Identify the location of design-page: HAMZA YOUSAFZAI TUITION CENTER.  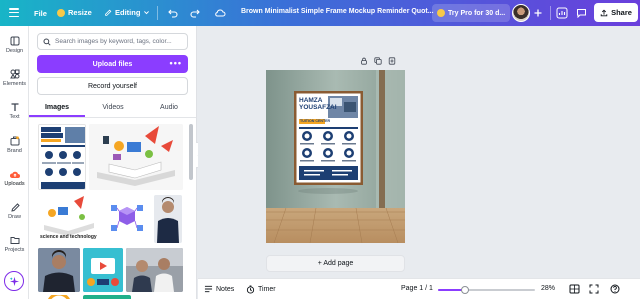
(335, 156).